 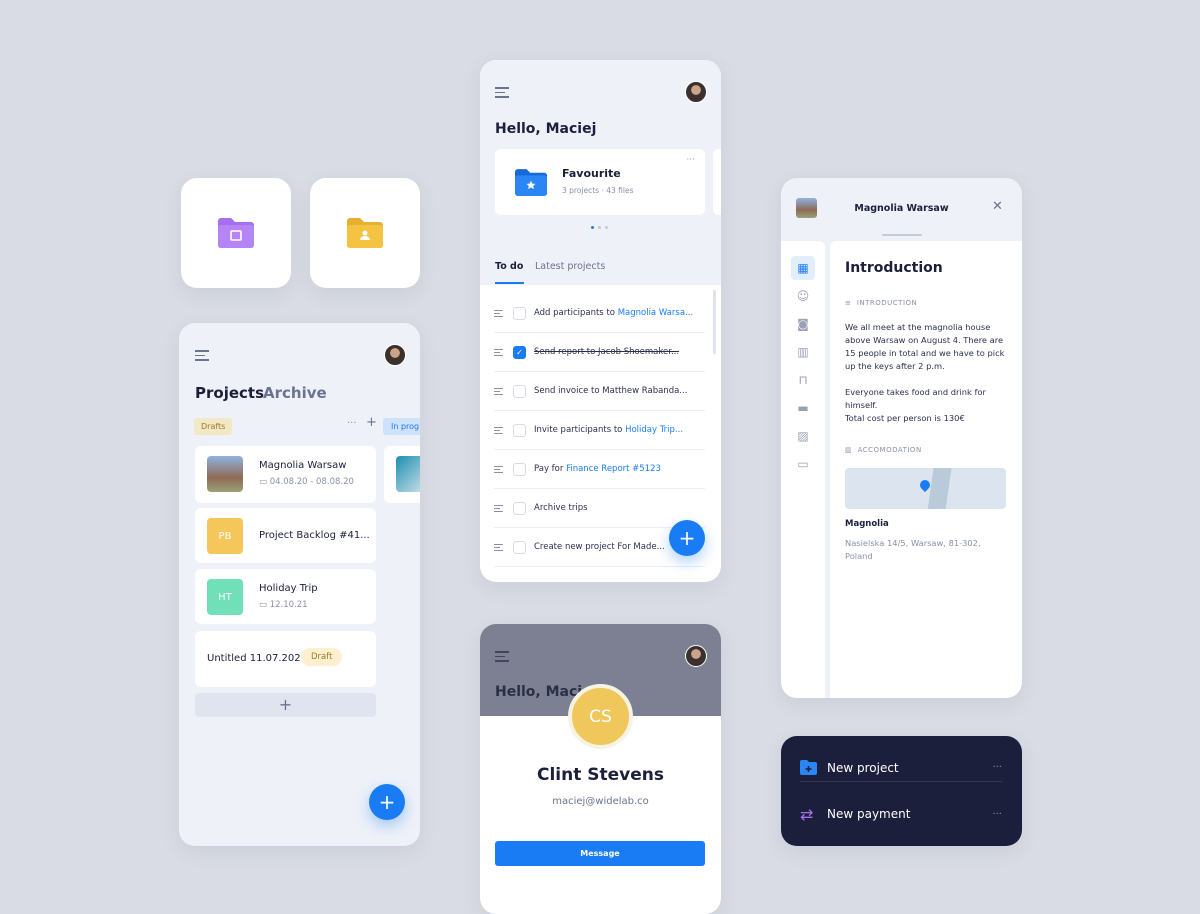 What do you see at coordinates (600, 182) in the screenshot?
I see `favourite-folder-card: Favourite 3 projects · 43 files ···` at bounding box center [600, 182].